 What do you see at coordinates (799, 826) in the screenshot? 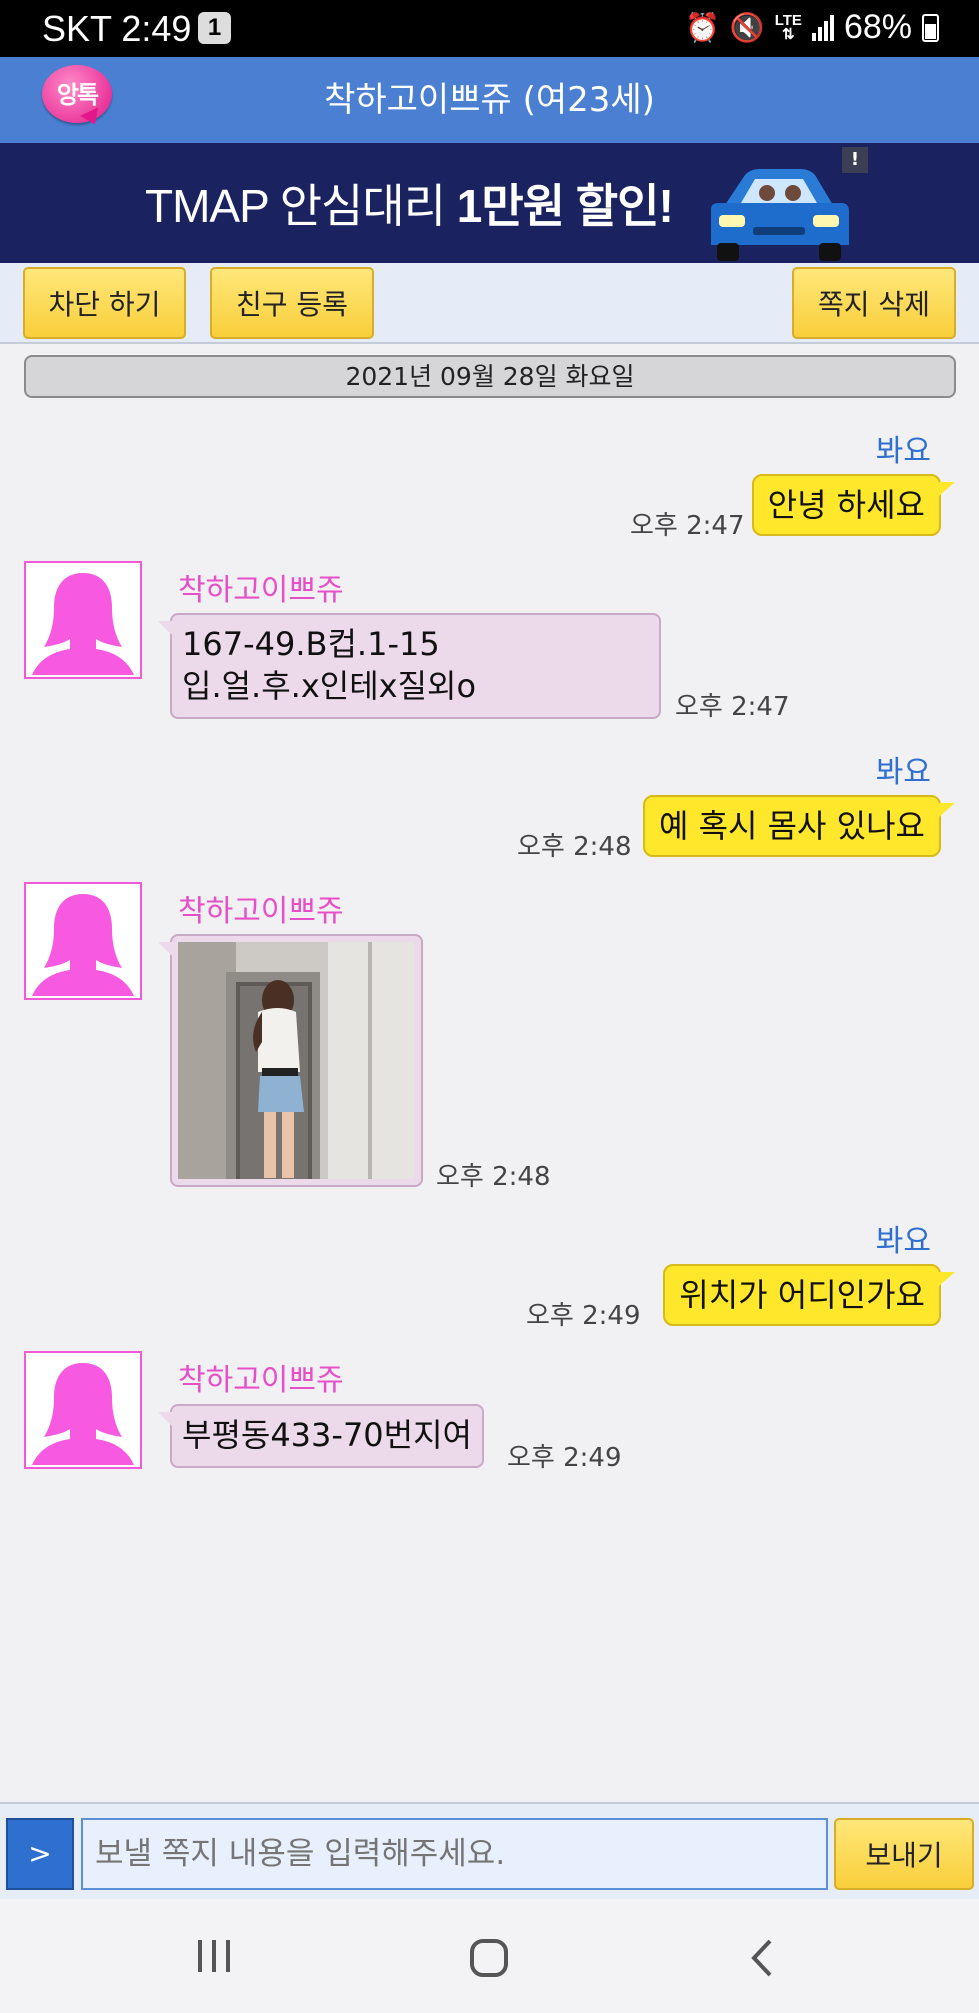
I see `my-message-bubble: 예 혹시 몸사 있나요` at bounding box center [799, 826].